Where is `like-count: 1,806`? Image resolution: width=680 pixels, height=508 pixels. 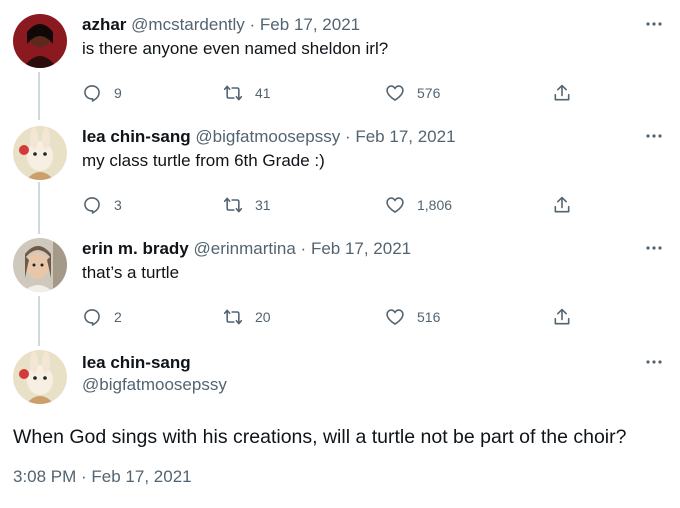 like-count: 1,806 is located at coordinates (435, 205).